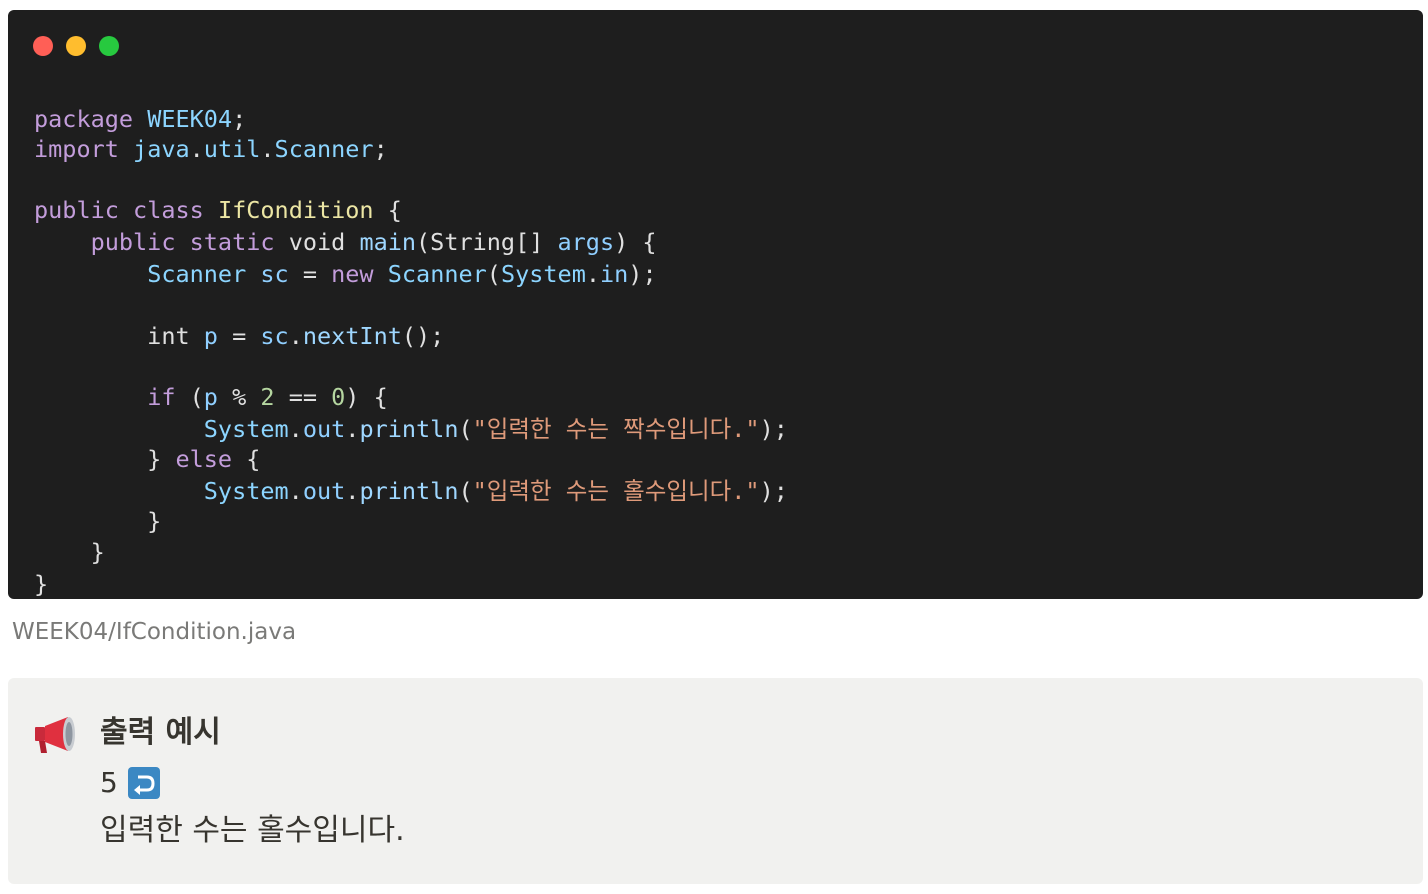 The width and height of the screenshot is (1428, 894). I want to click on code-token: java, so click(161, 149).